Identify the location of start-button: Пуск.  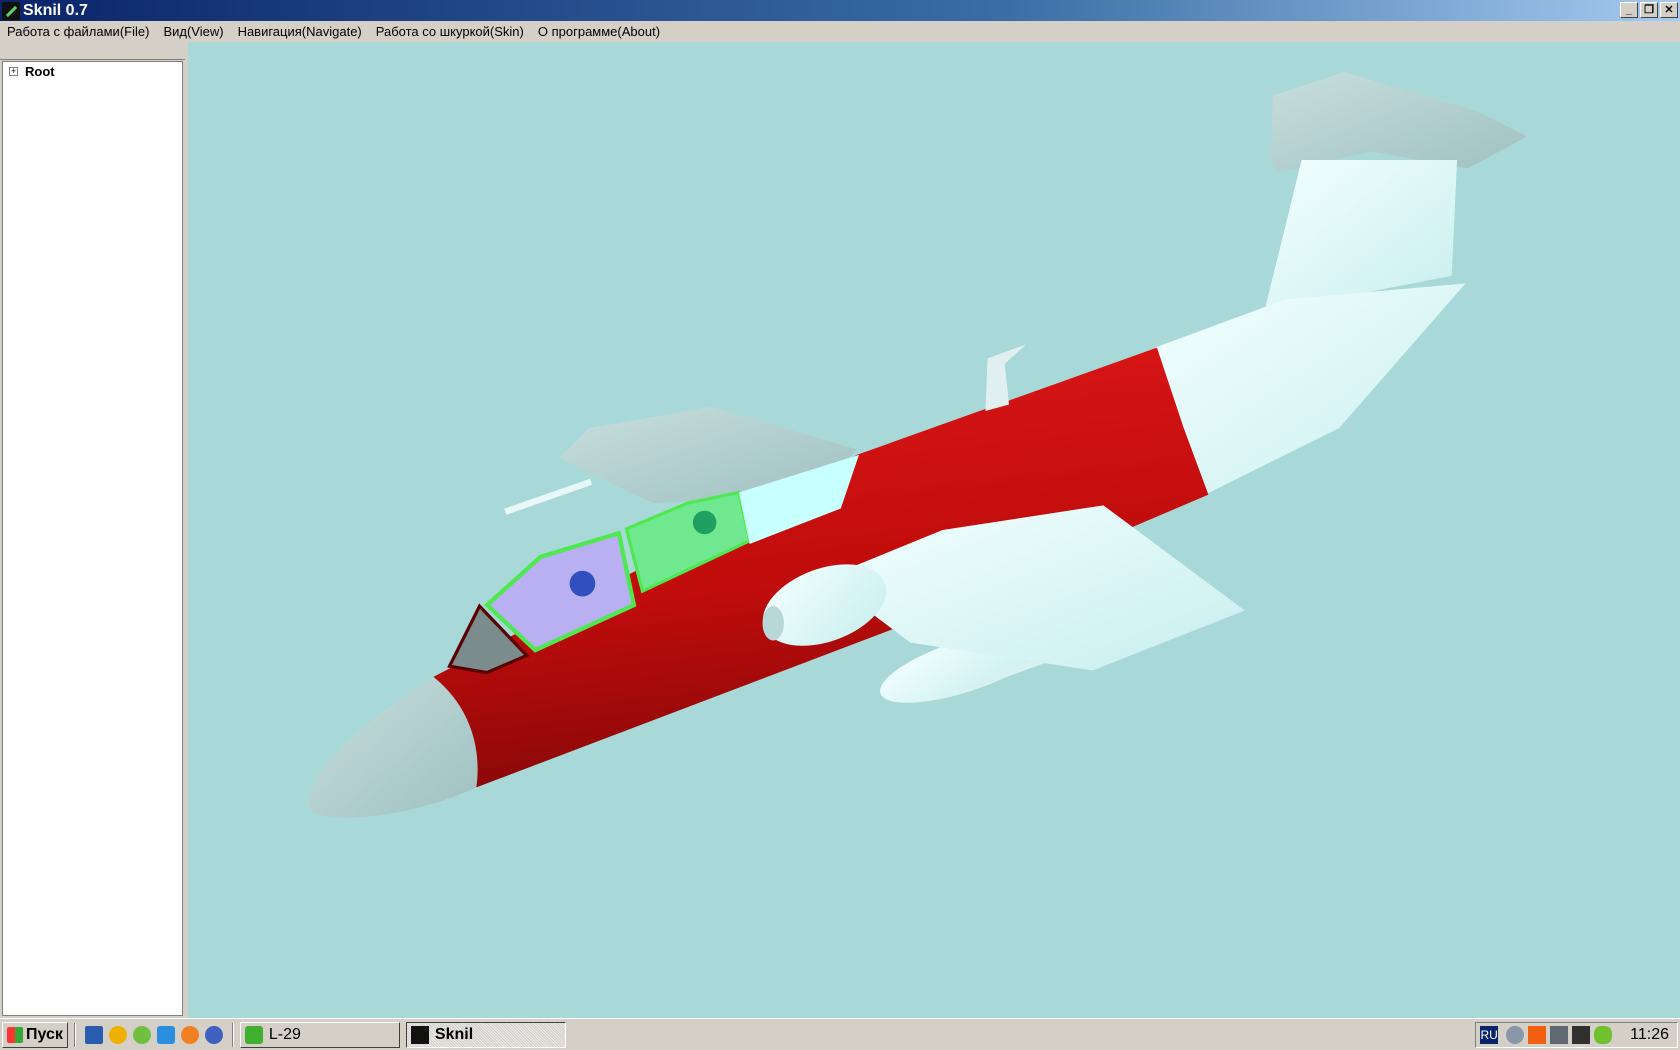
(35, 1034).